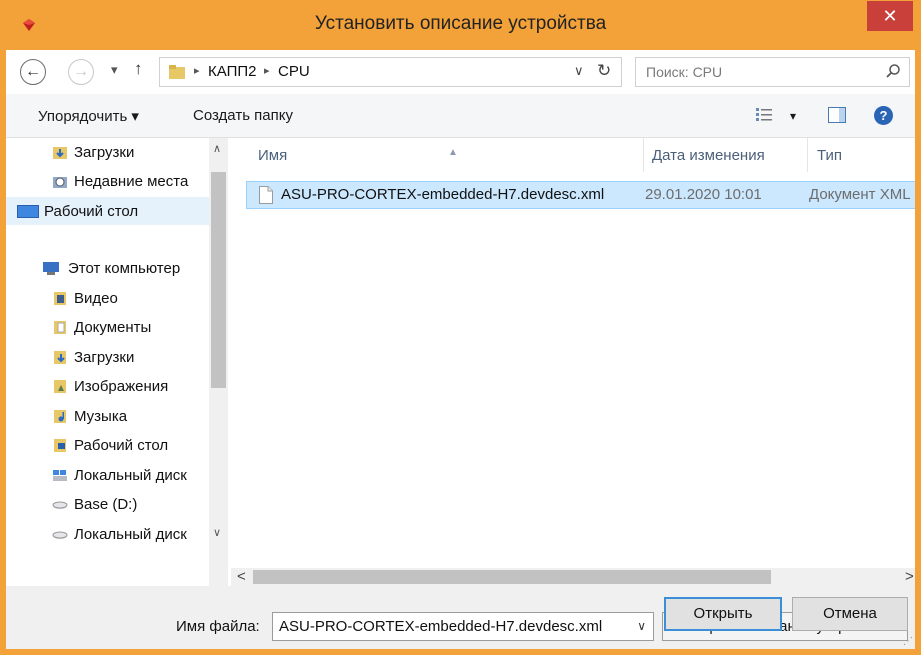  What do you see at coordinates (453, 152) in the screenshot?
I see `sort-ascending-icon: ▲` at bounding box center [453, 152].